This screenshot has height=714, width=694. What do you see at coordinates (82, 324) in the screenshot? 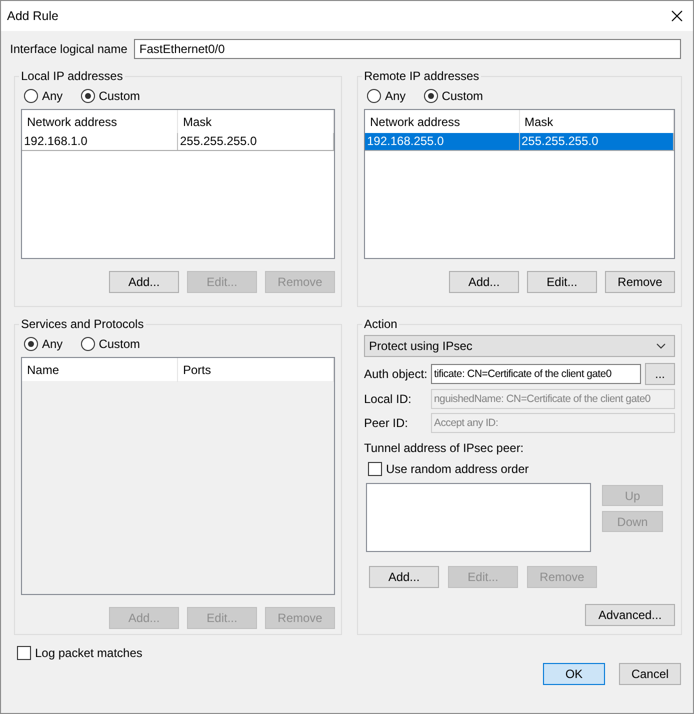
I see `group-title: Services and Protocols` at bounding box center [82, 324].